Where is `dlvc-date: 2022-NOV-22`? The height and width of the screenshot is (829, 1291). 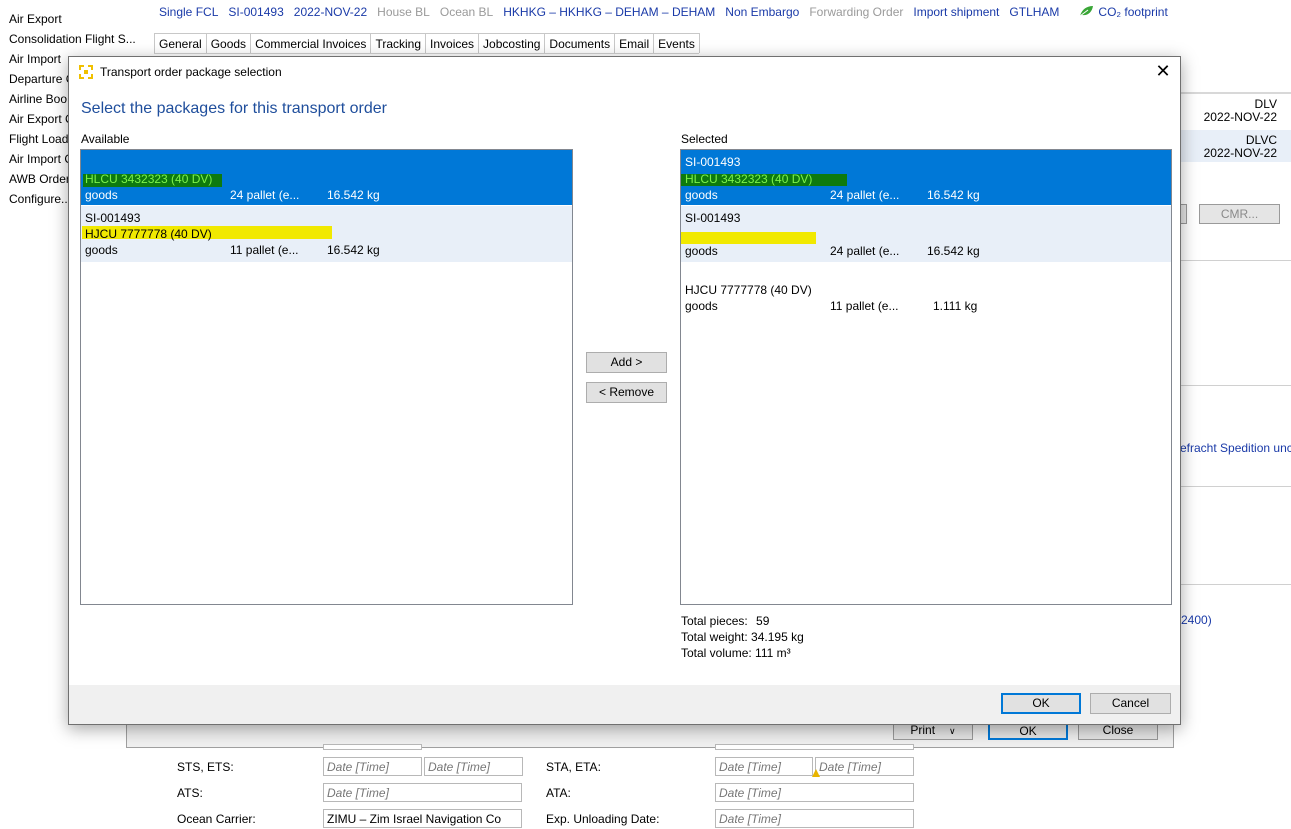
dlvc-date: 2022-NOV-22 is located at coordinates (1240, 153).